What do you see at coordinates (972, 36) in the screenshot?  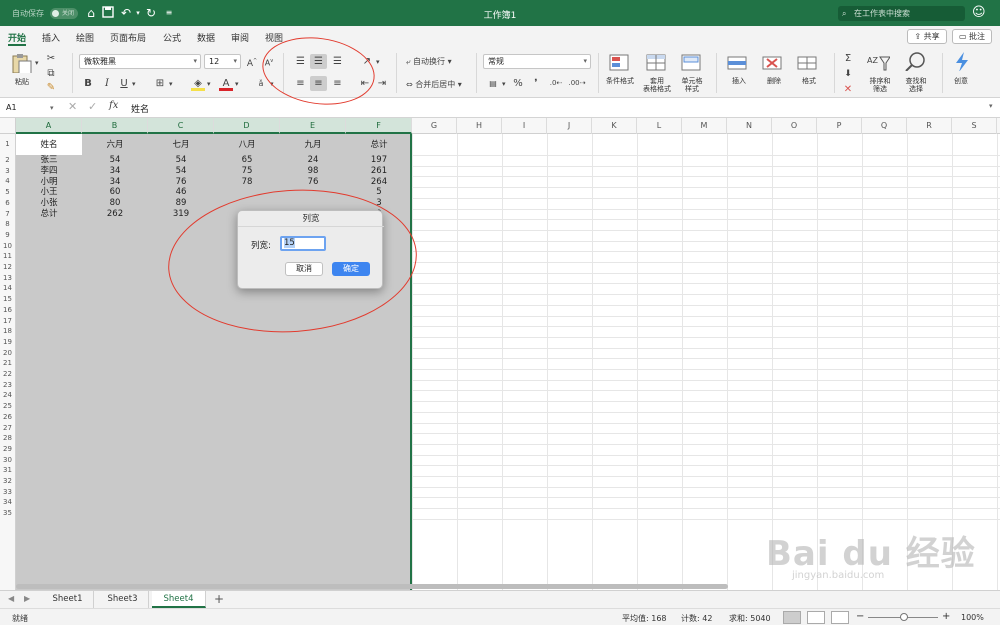 I see `comments-button: ▭ 批注` at bounding box center [972, 36].